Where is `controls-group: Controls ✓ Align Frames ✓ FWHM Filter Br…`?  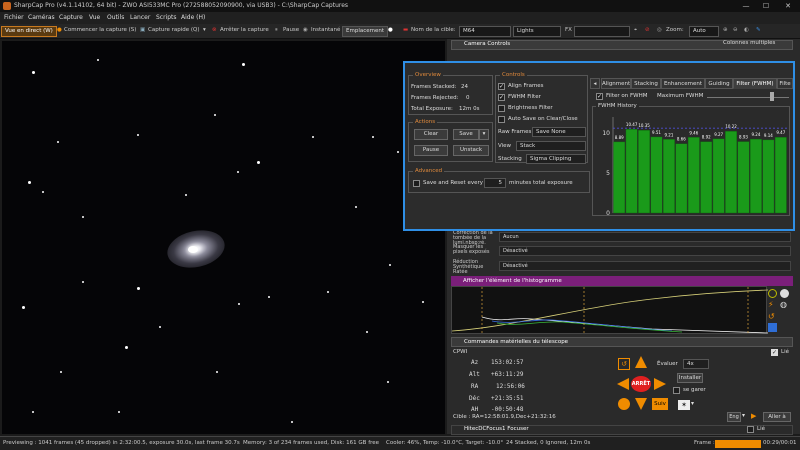
controls-group: Controls ✓ Align Frames ✓ FWHM Filter Br… is located at coordinates (541, 118).